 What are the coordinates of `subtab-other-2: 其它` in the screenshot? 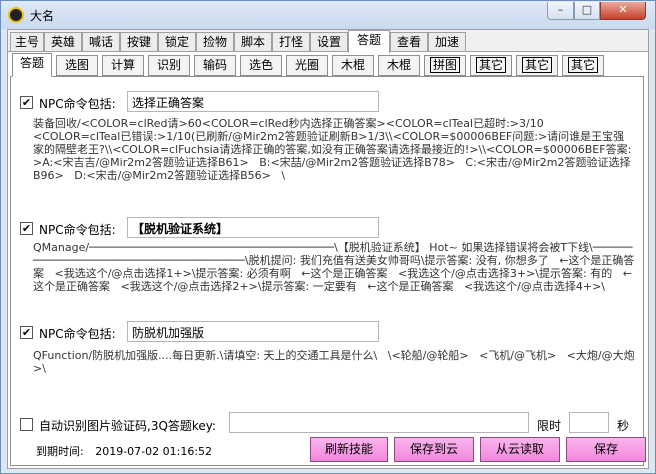 It's located at (537, 65).